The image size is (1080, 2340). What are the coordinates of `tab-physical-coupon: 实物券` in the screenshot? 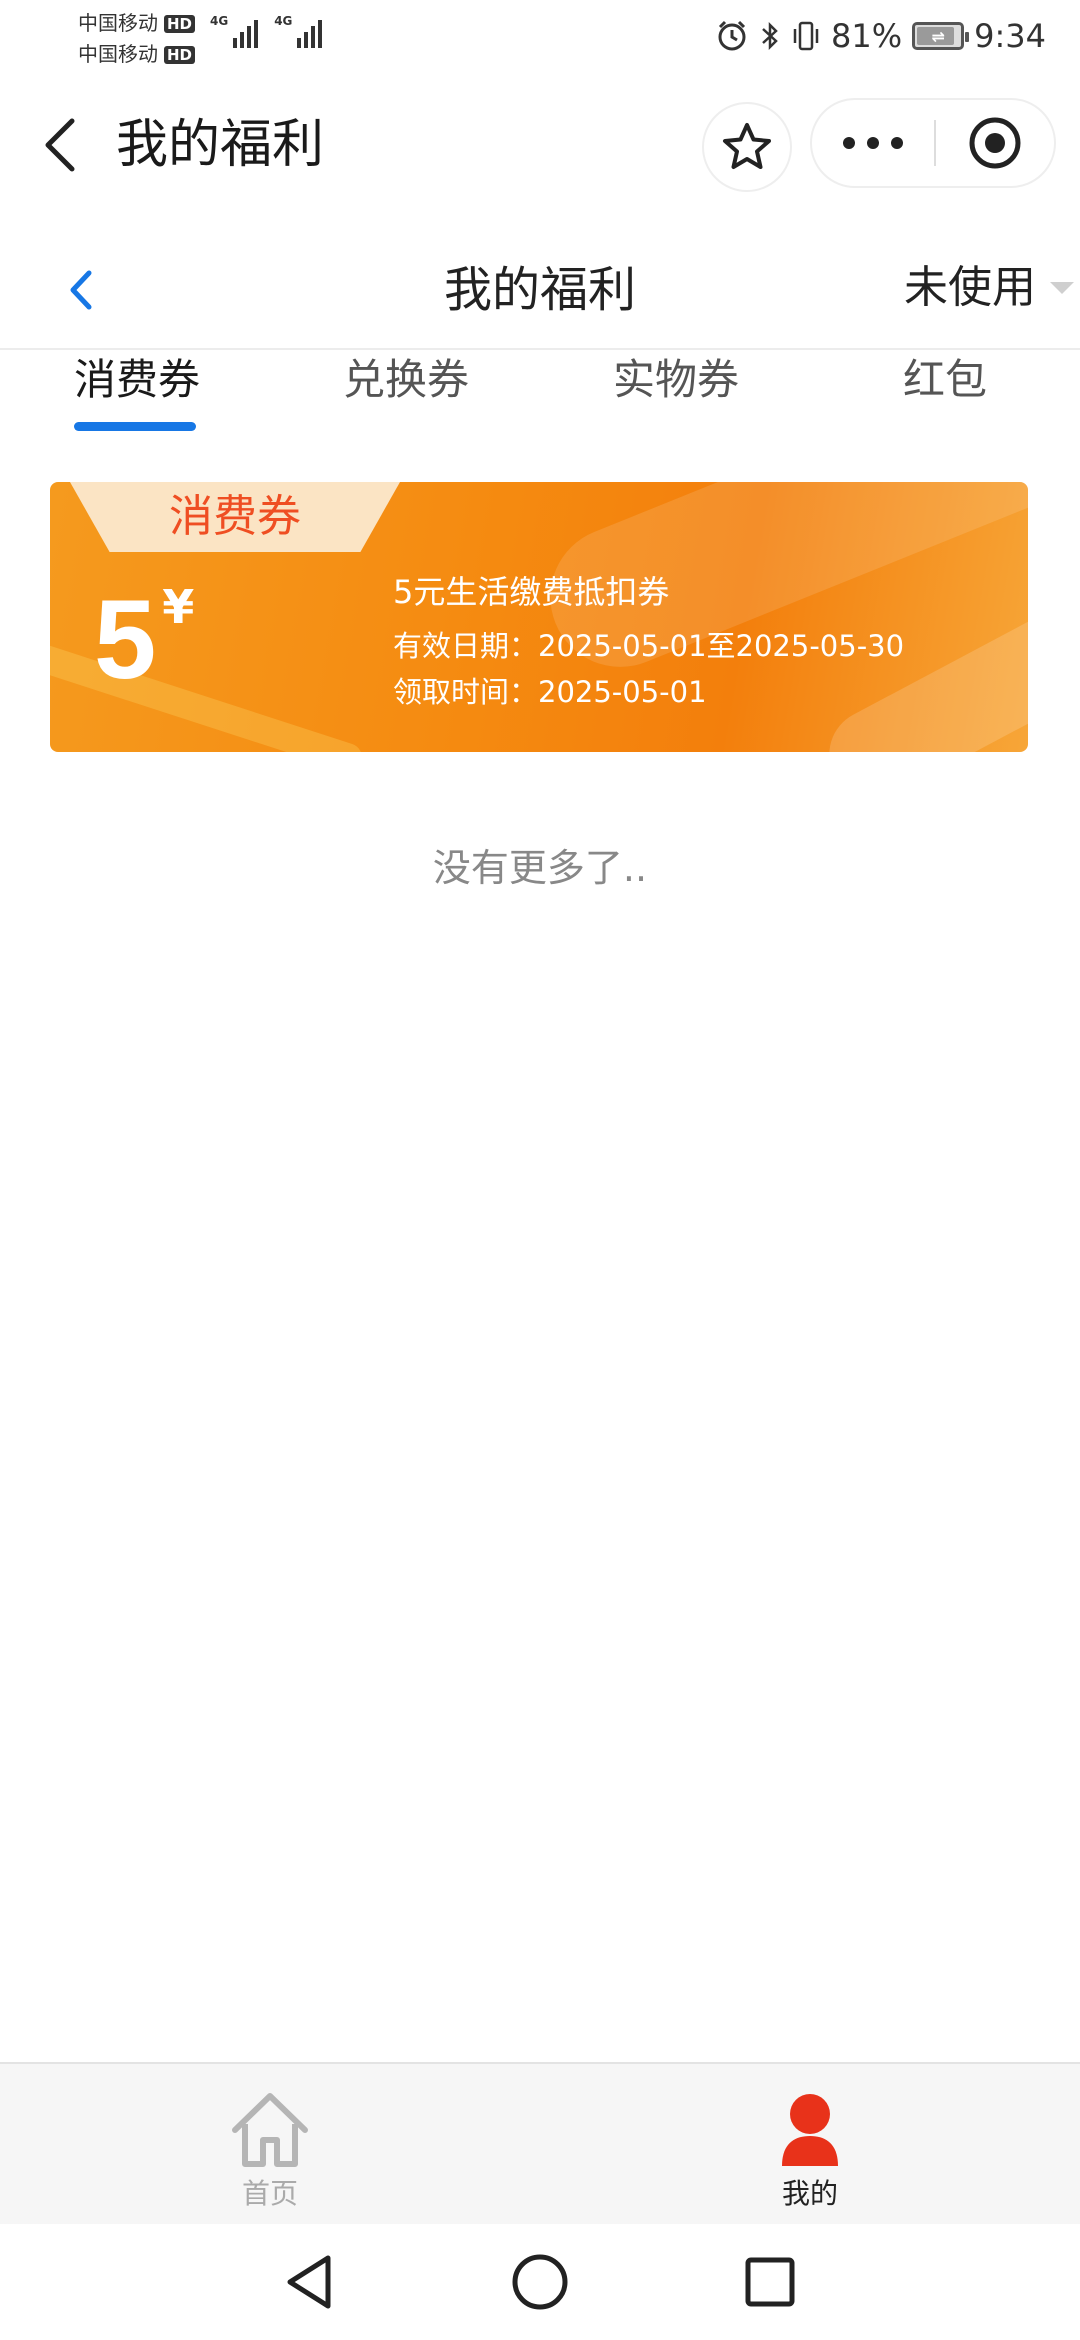 It's located at (676, 395).